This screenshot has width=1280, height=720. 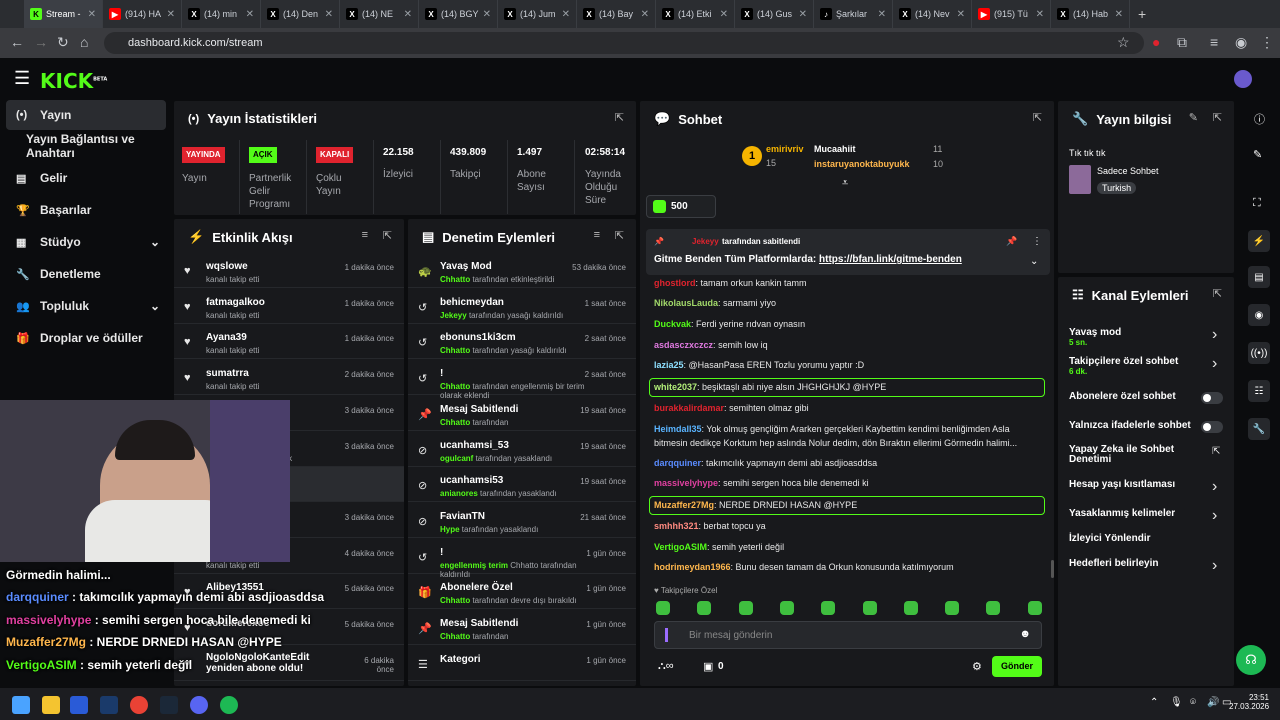 I want to click on chat-icon: ◉, so click(x=1259, y=315).